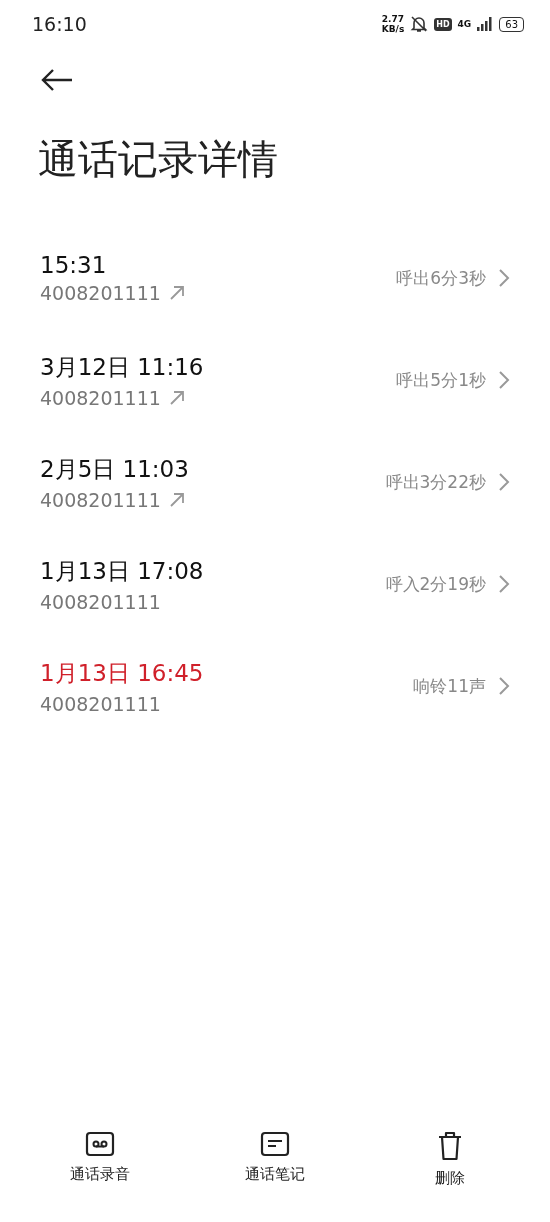 The width and height of the screenshot is (550, 1222). What do you see at coordinates (449, 686) in the screenshot?
I see `call-summary: 响铃11声` at bounding box center [449, 686].